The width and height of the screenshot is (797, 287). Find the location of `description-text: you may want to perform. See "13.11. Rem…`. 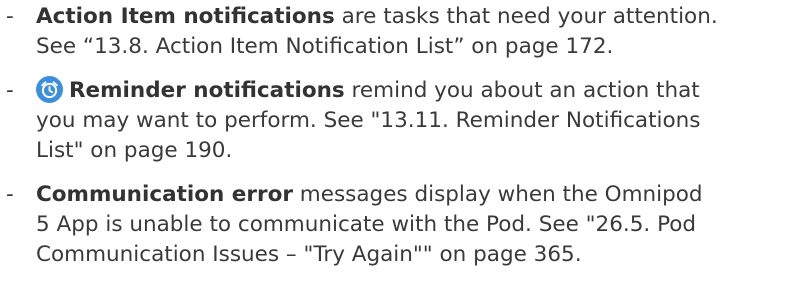

description-text: you may want to perform. See "13.11. Rem… is located at coordinates (368, 120).